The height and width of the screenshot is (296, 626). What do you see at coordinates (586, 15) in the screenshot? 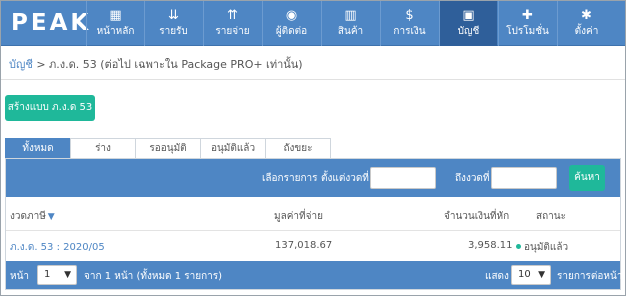
I see `gear-icon: ✱` at bounding box center [586, 15].